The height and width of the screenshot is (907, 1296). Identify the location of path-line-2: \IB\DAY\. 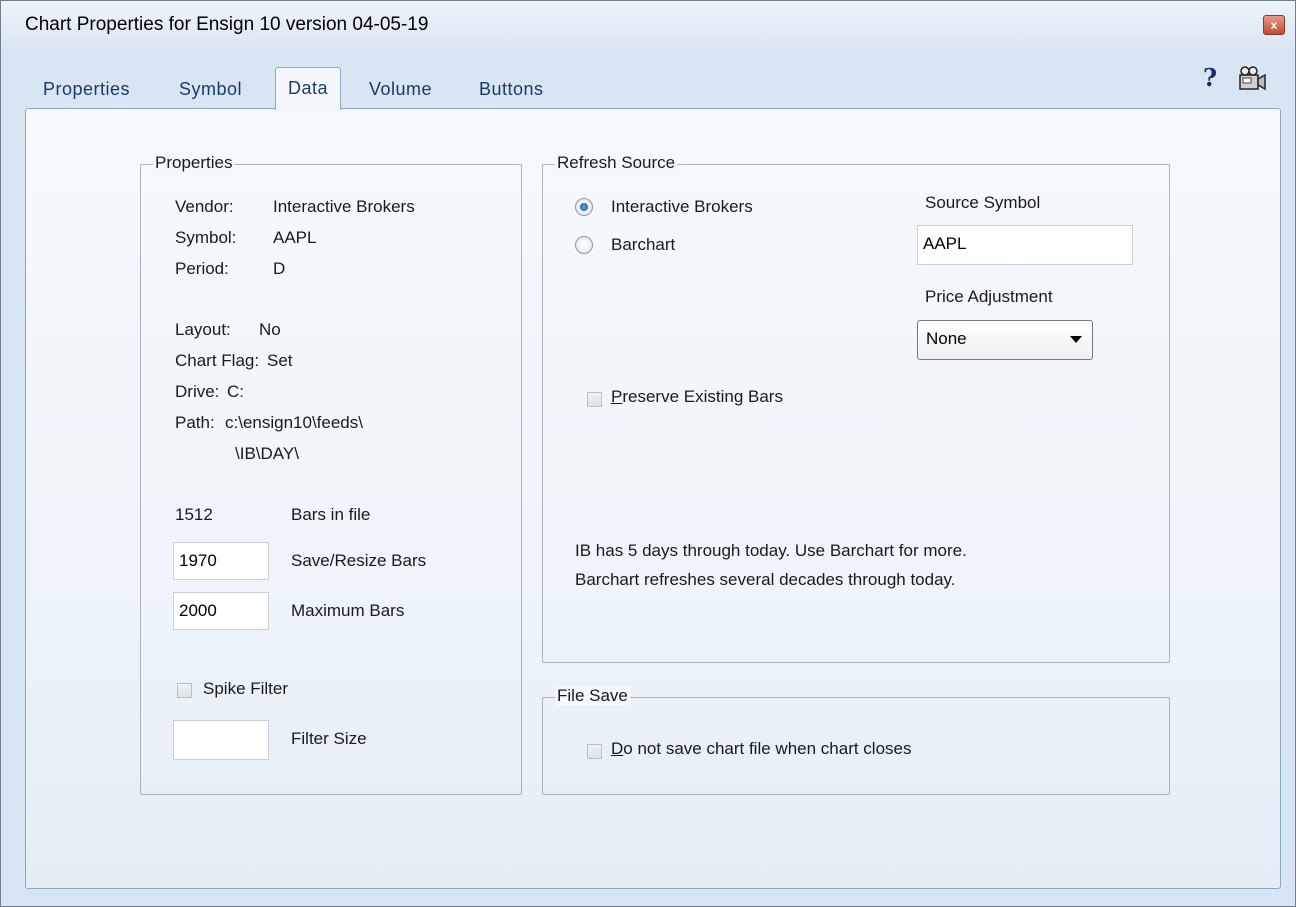
(267, 453).